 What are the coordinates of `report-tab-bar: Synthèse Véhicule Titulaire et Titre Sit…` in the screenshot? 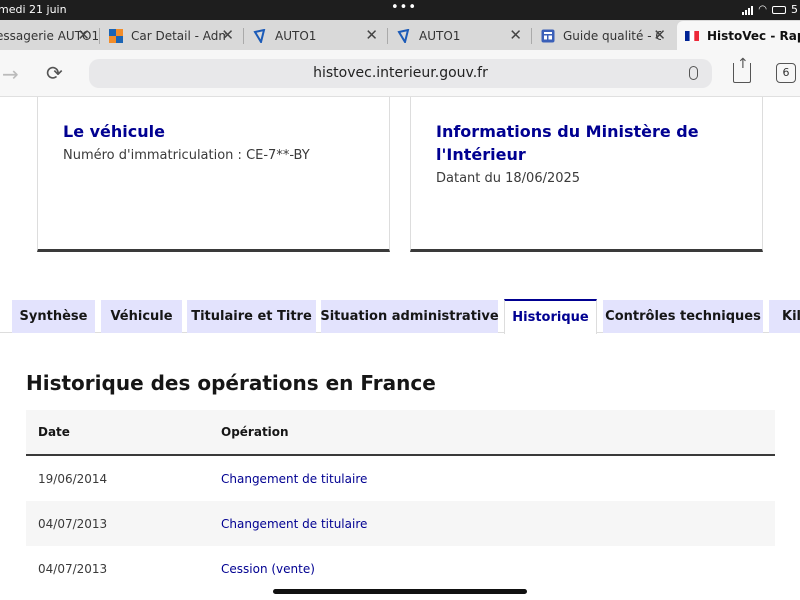 It's located at (400, 315).